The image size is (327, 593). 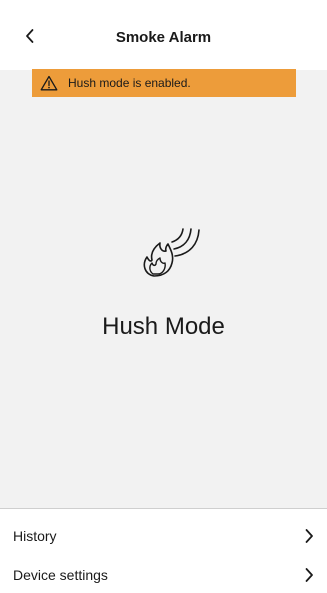 I want to click on device-settings-label: Device settings, so click(x=60, y=574).